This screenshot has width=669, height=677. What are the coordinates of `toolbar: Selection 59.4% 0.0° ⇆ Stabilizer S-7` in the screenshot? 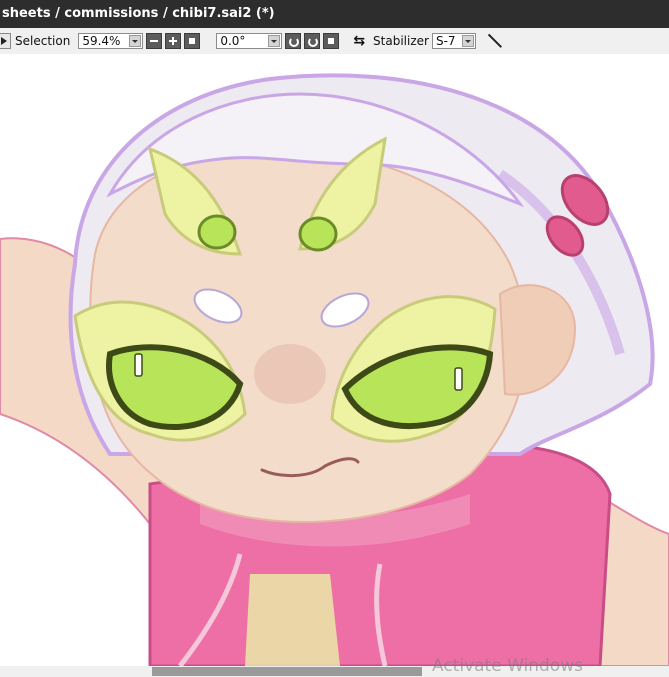 It's located at (334, 41).